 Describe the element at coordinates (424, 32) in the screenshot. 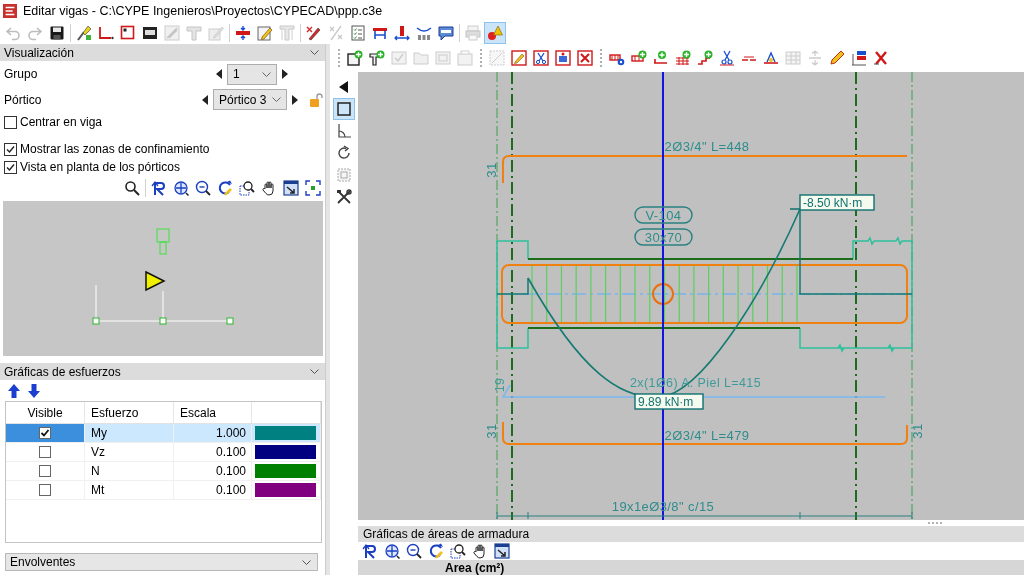

I see `curve-bars-icon` at that location.